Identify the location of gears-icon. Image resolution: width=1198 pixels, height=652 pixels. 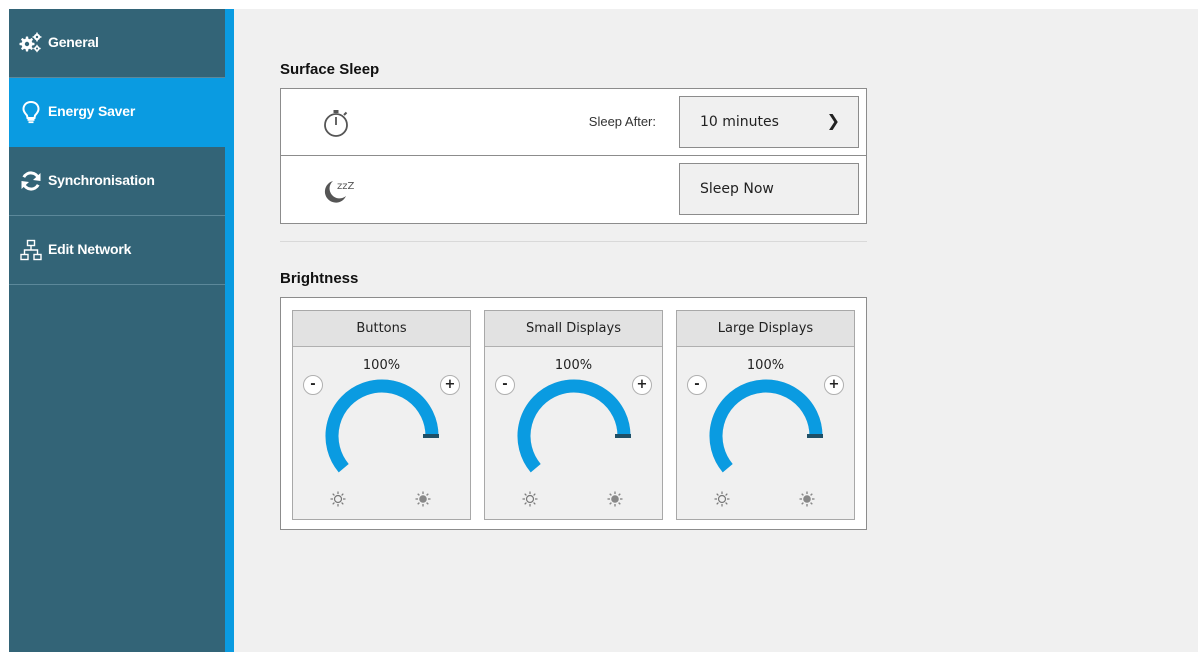
(30, 42).